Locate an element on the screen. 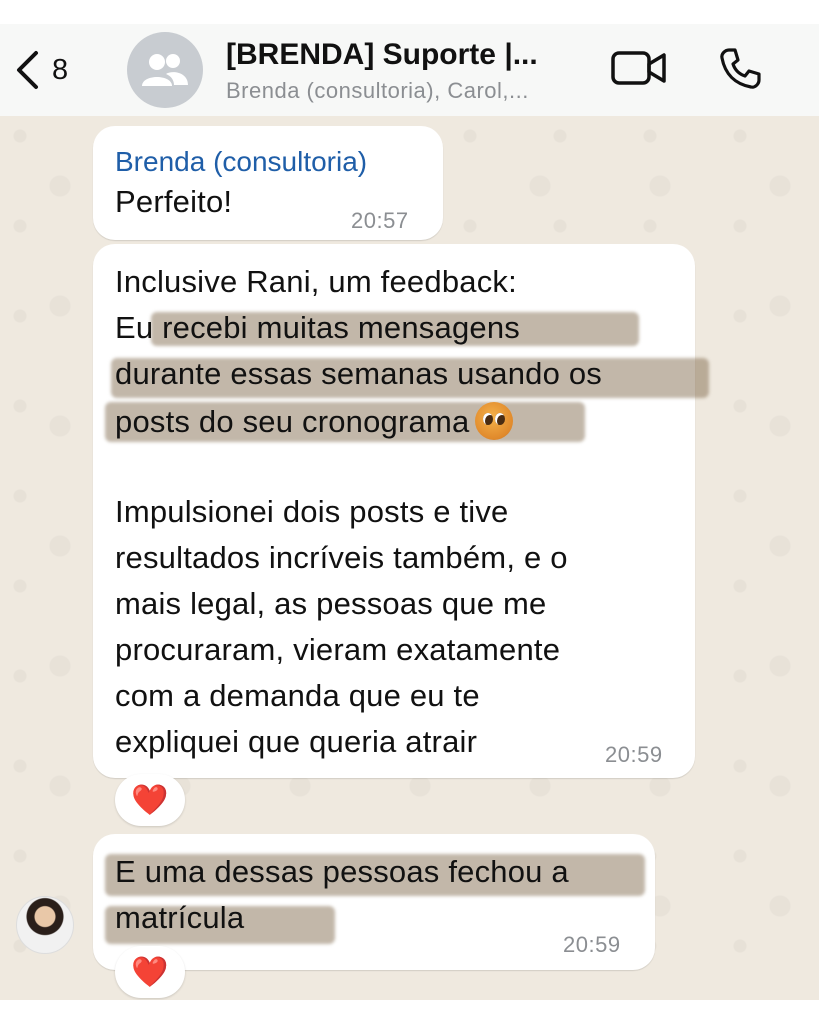 The width and height of the screenshot is (819, 1024). message-text: resultados incríveis também, e o is located at coordinates (341, 557).